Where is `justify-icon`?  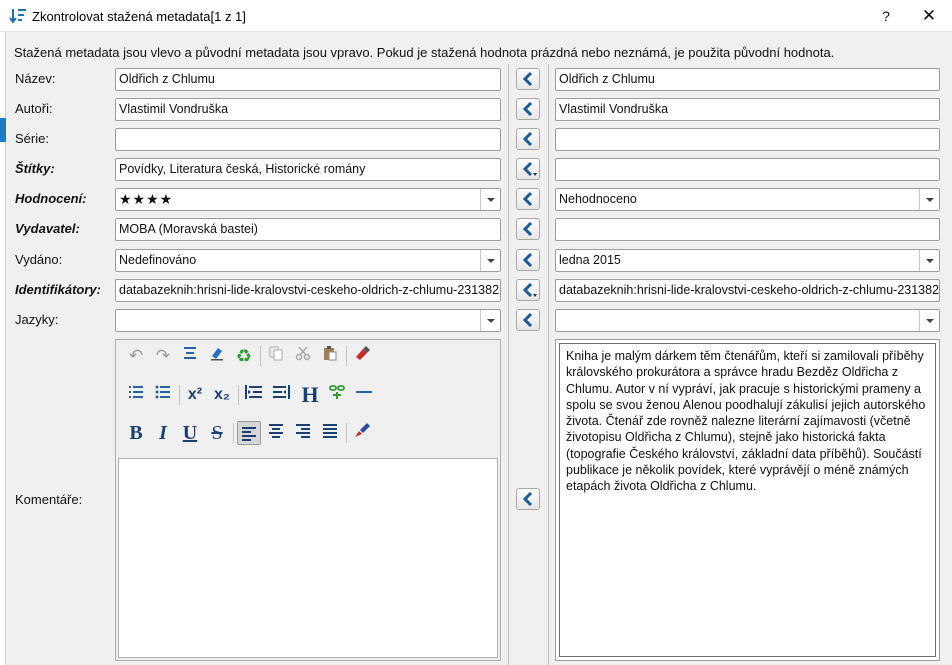 justify-icon is located at coordinates (330, 433).